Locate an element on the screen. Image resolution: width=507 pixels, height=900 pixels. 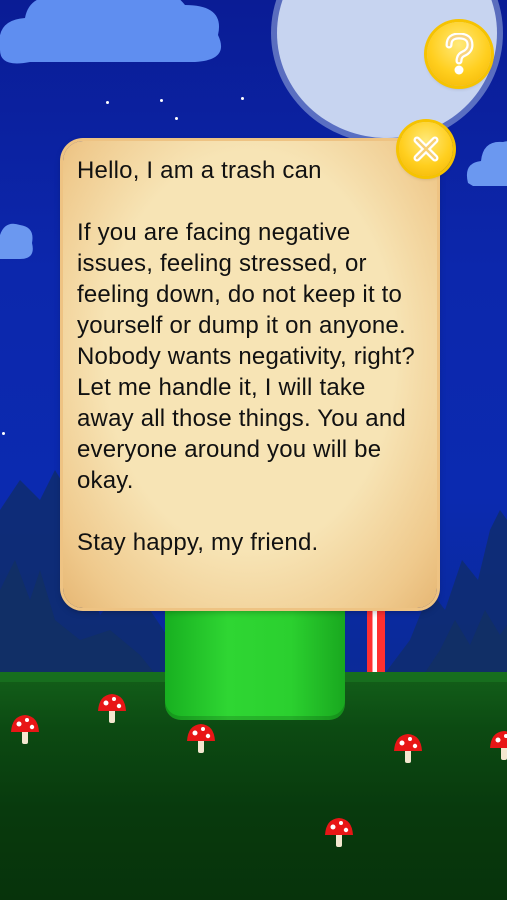
close-x-icon is located at coordinates (426, 149).